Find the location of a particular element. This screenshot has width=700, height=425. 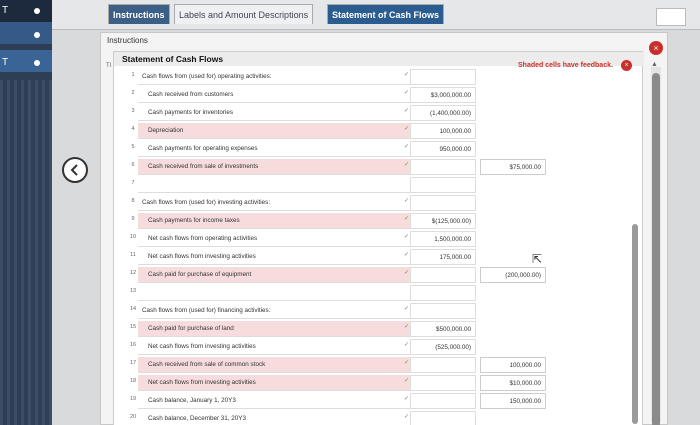

amount-cell: 950,000.00 is located at coordinates (443, 149).